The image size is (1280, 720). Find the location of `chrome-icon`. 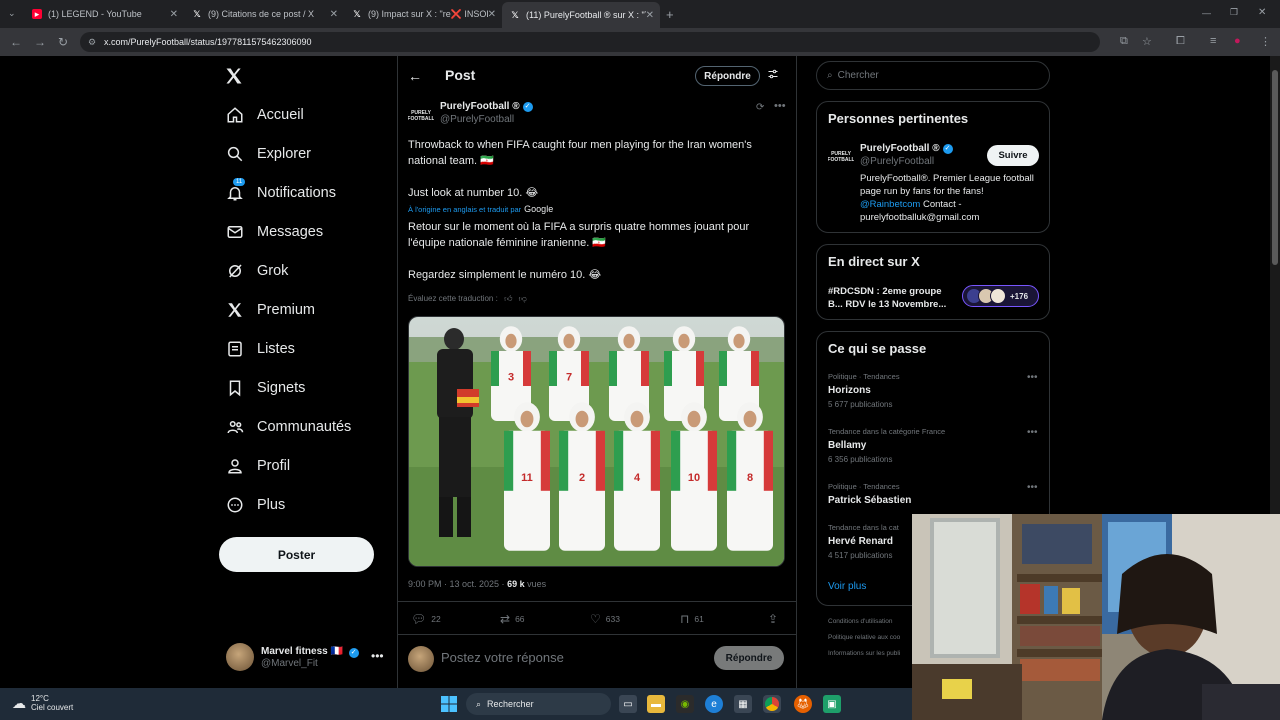

chrome-icon is located at coordinates (772, 704).